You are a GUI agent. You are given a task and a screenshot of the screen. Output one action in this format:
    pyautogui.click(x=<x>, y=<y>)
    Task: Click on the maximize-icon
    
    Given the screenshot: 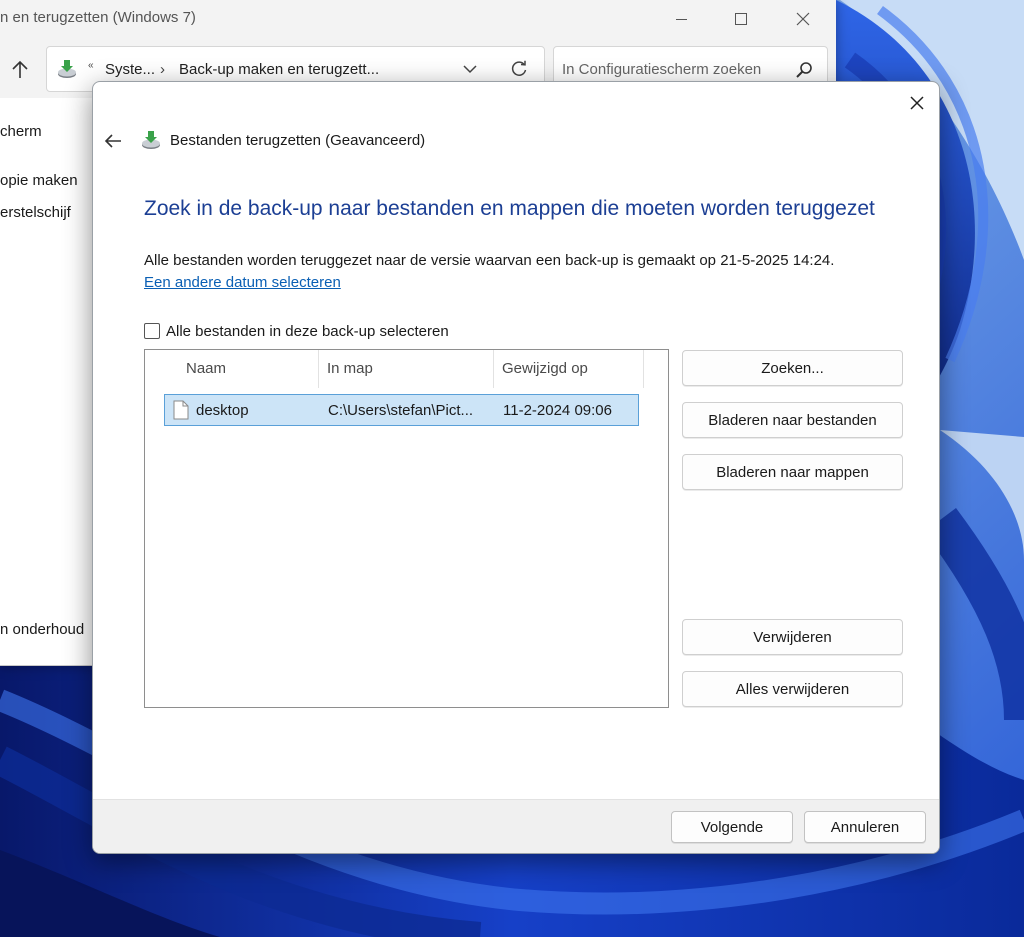 What is the action you would take?
    pyautogui.click(x=741, y=19)
    